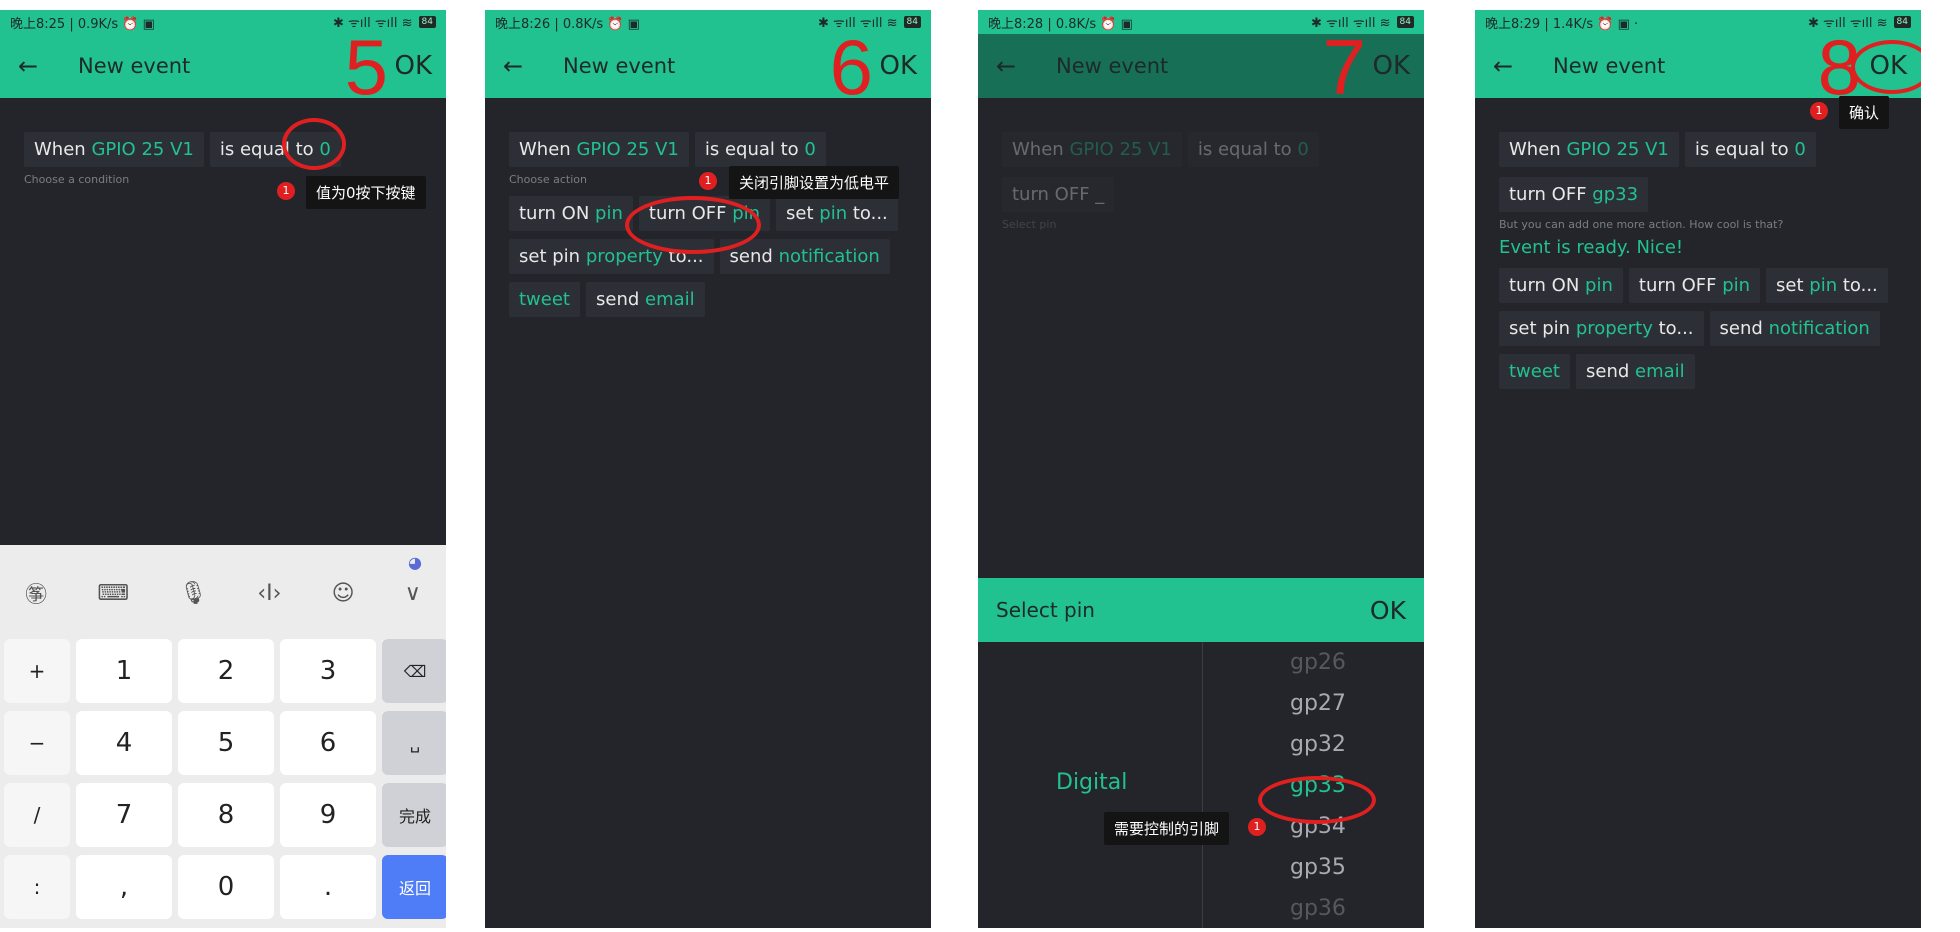  What do you see at coordinates (851, 67) in the screenshot?
I see `step-number: 6` at bounding box center [851, 67].